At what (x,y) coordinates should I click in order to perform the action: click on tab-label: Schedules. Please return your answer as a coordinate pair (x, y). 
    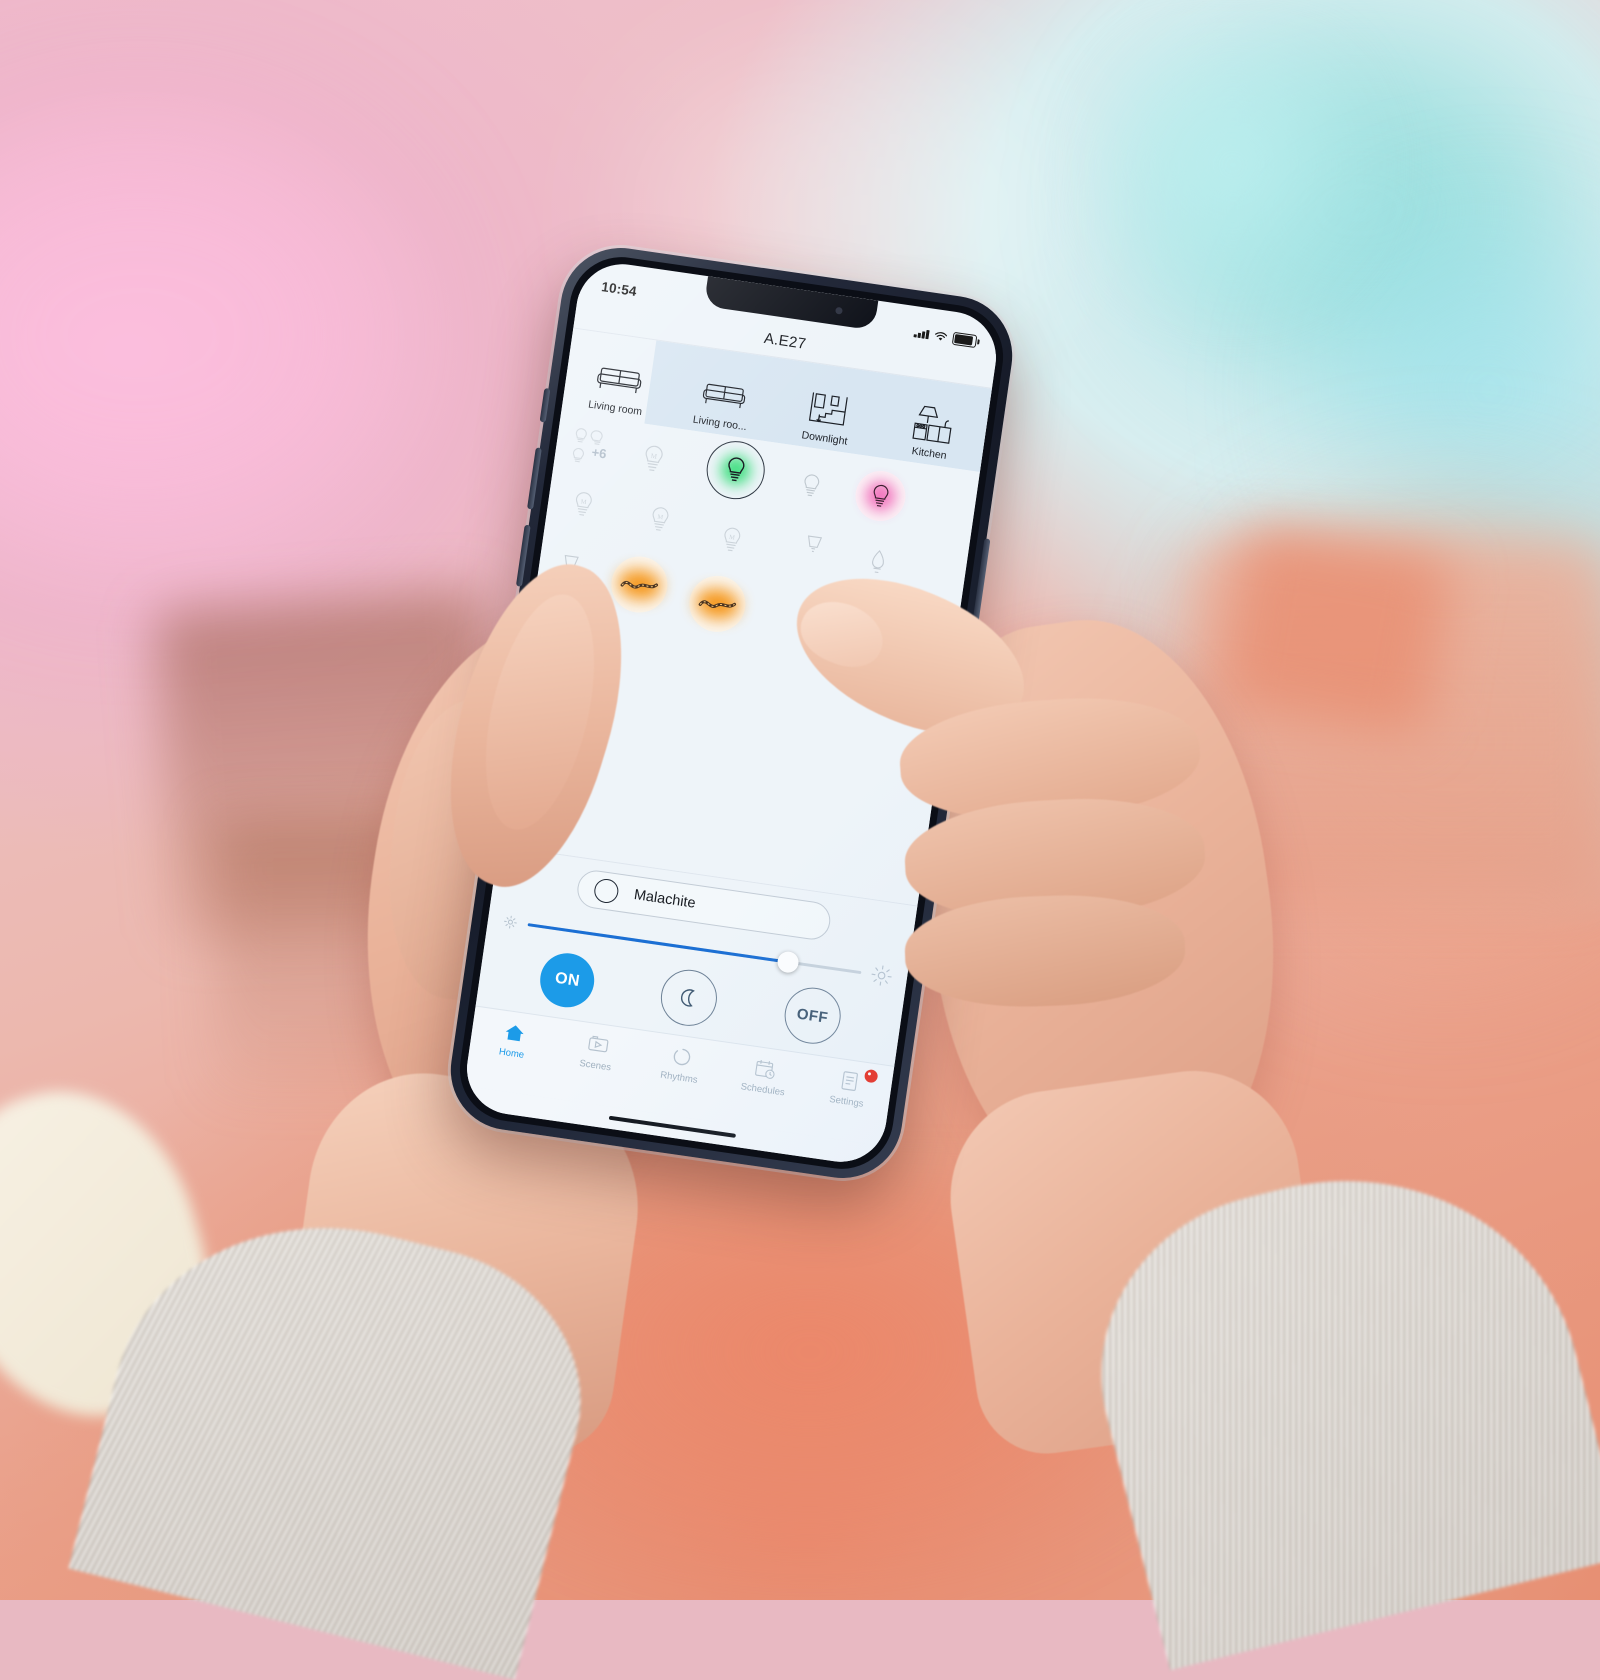
    Looking at the image, I should click on (762, 1090).